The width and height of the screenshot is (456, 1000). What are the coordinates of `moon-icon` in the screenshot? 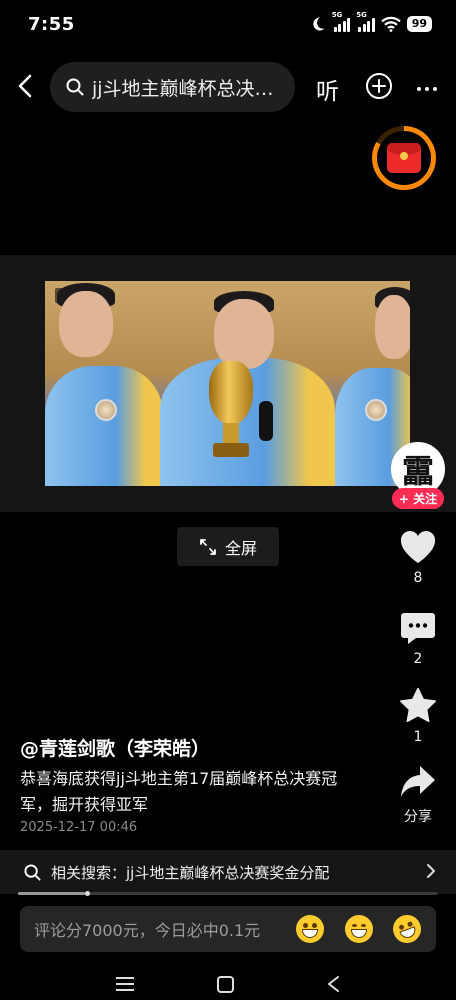 It's located at (318, 24).